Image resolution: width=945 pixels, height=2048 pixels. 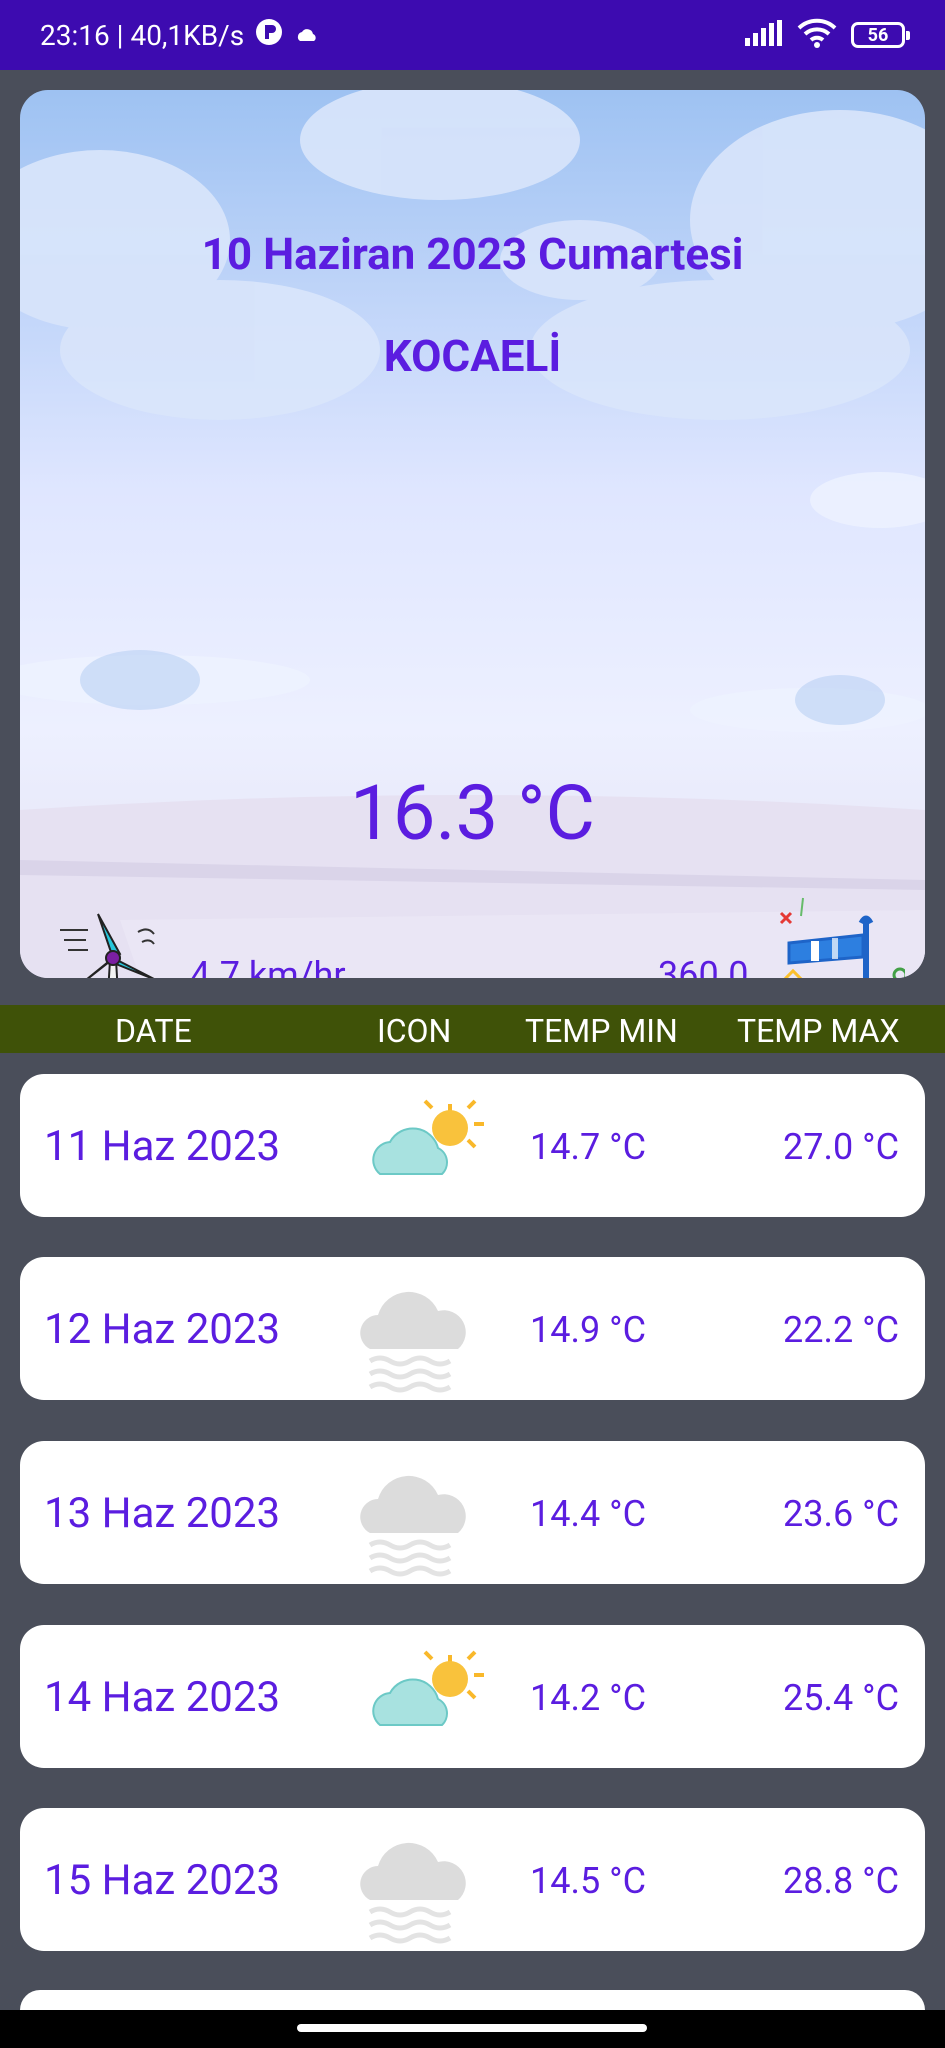 I want to click on current-temperature: 16.3 °C, so click(x=472, y=813).